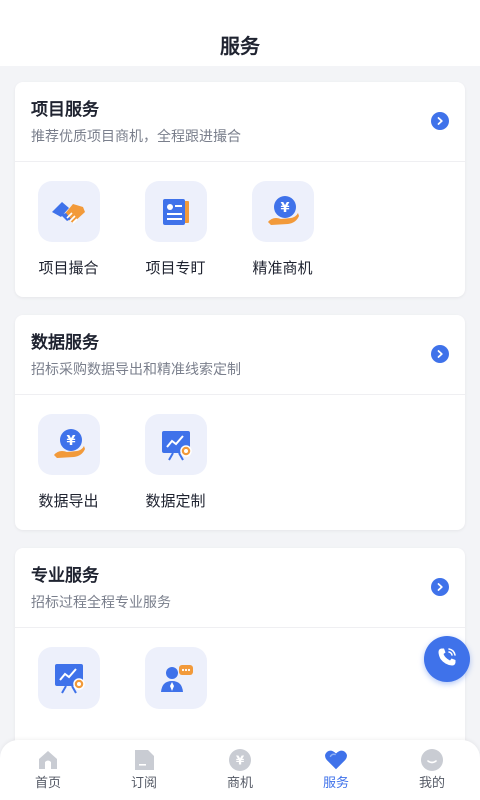 The image size is (480, 800). I want to click on tile-label: 数据定制, so click(175, 501).